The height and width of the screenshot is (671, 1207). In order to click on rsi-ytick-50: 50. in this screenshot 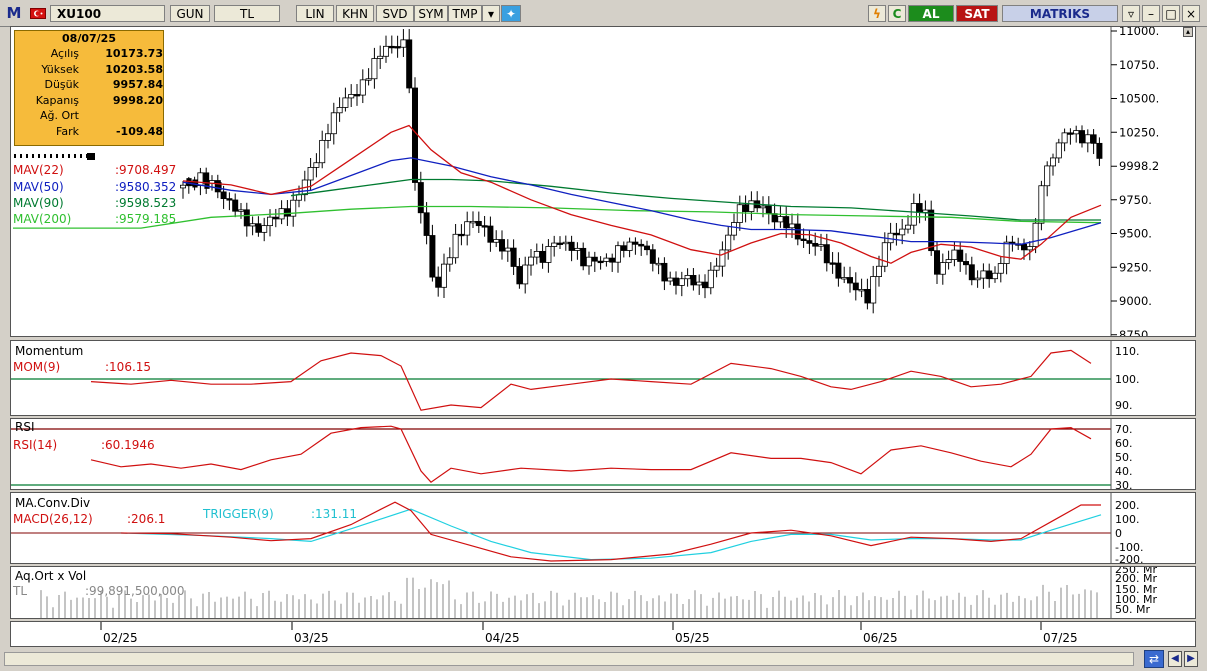, I will do `click(1124, 457)`.